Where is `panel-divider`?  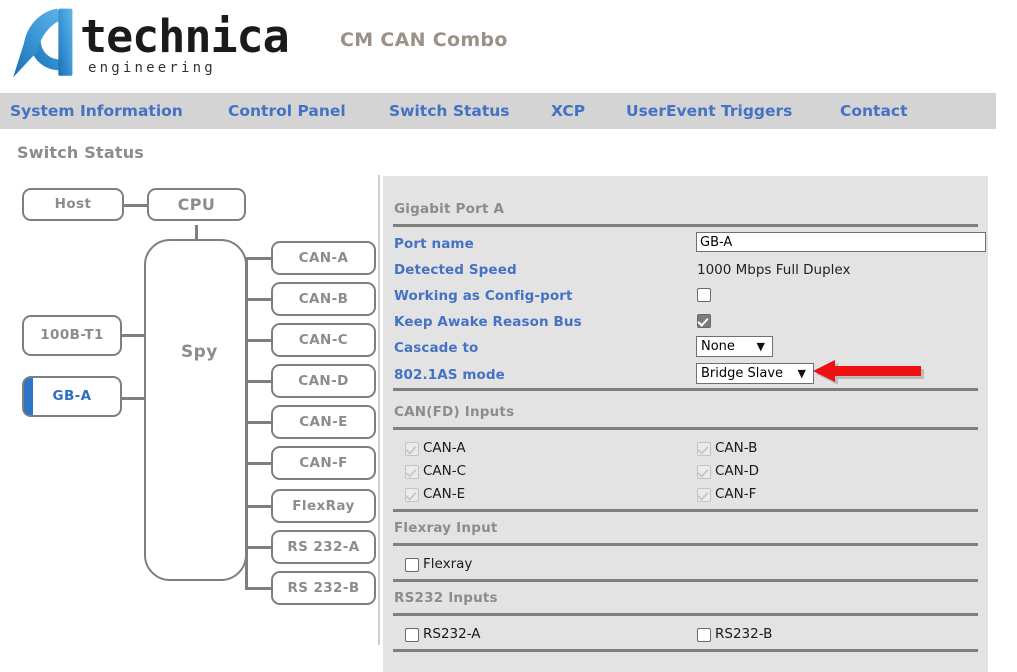 panel-divider is located at coordinates (379, 410).